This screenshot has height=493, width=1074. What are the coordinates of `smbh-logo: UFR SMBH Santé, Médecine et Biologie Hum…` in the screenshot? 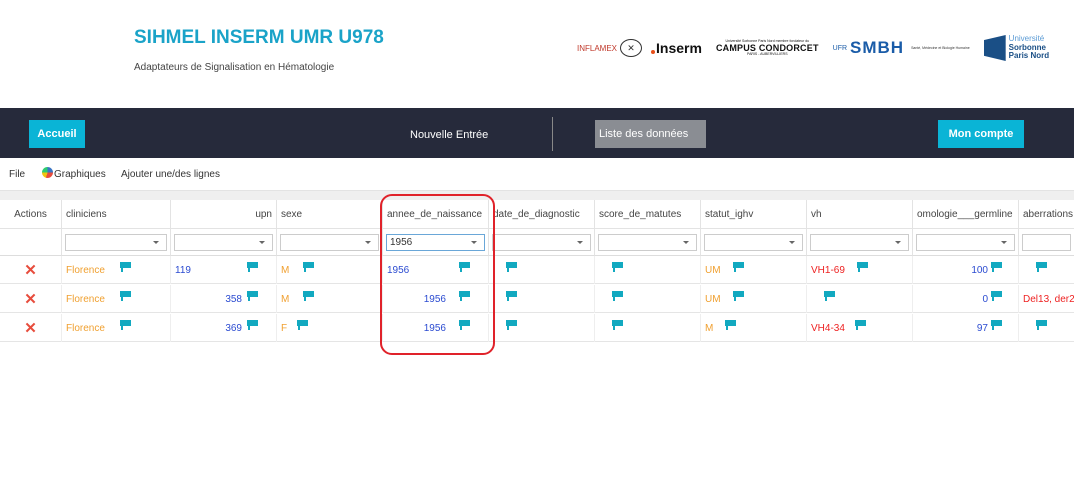 It's located at (901, 47).